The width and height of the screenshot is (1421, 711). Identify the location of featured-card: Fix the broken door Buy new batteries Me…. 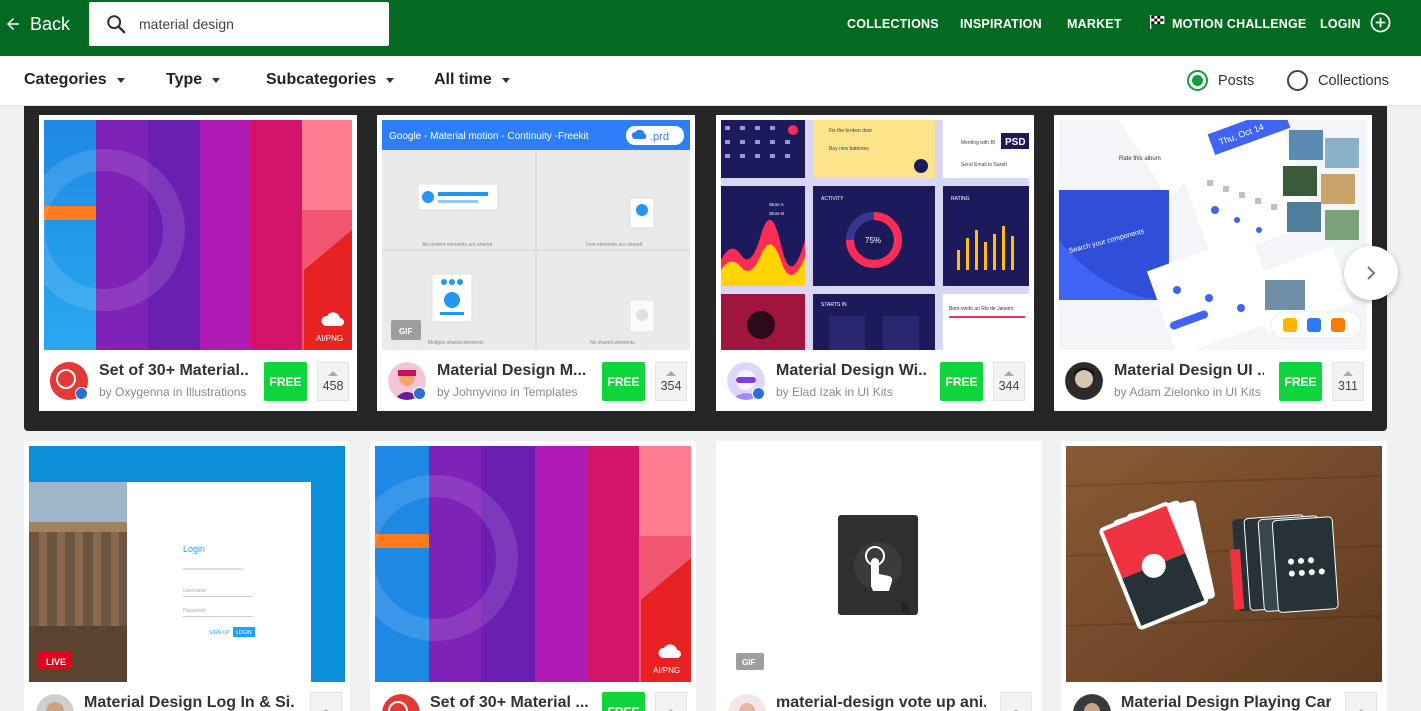
(875, 263).